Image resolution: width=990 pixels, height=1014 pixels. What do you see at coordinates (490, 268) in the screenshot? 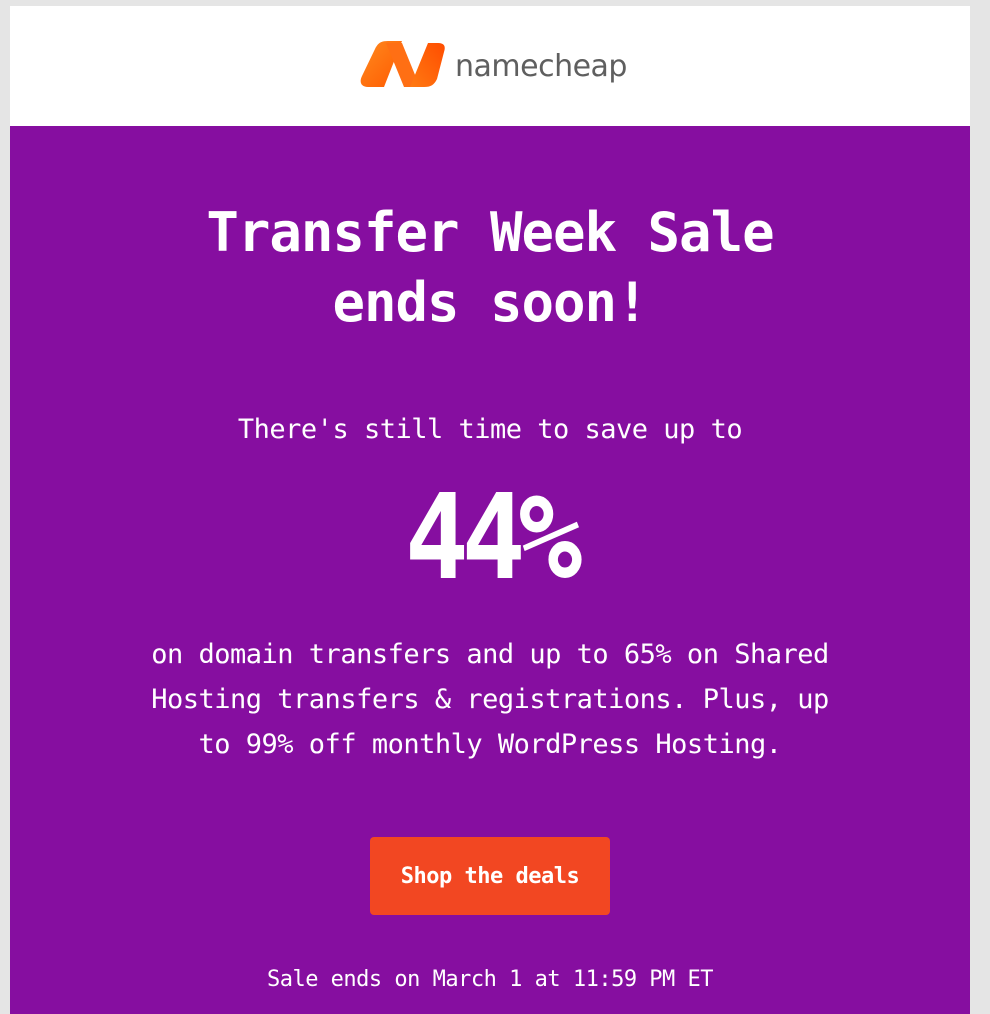
I see `sale-headline: Transfer Week Sale ends soon!` at bounding box center [490, 268].